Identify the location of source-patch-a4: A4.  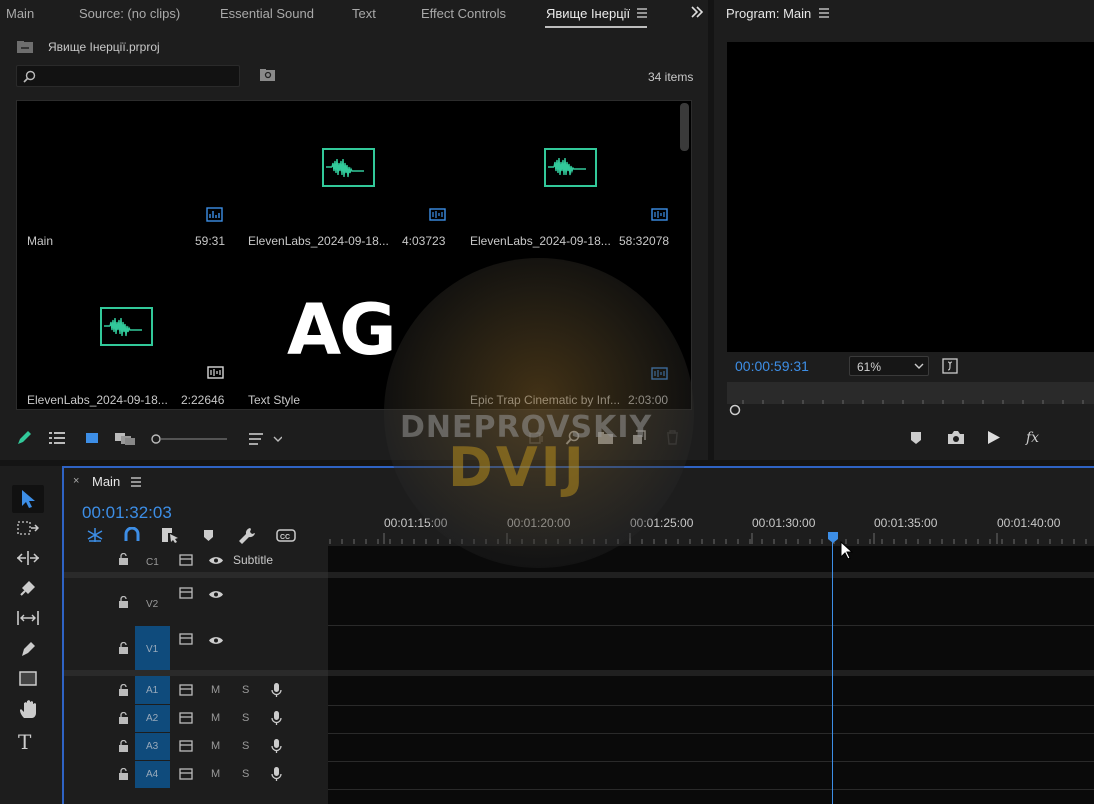
(152, 774).